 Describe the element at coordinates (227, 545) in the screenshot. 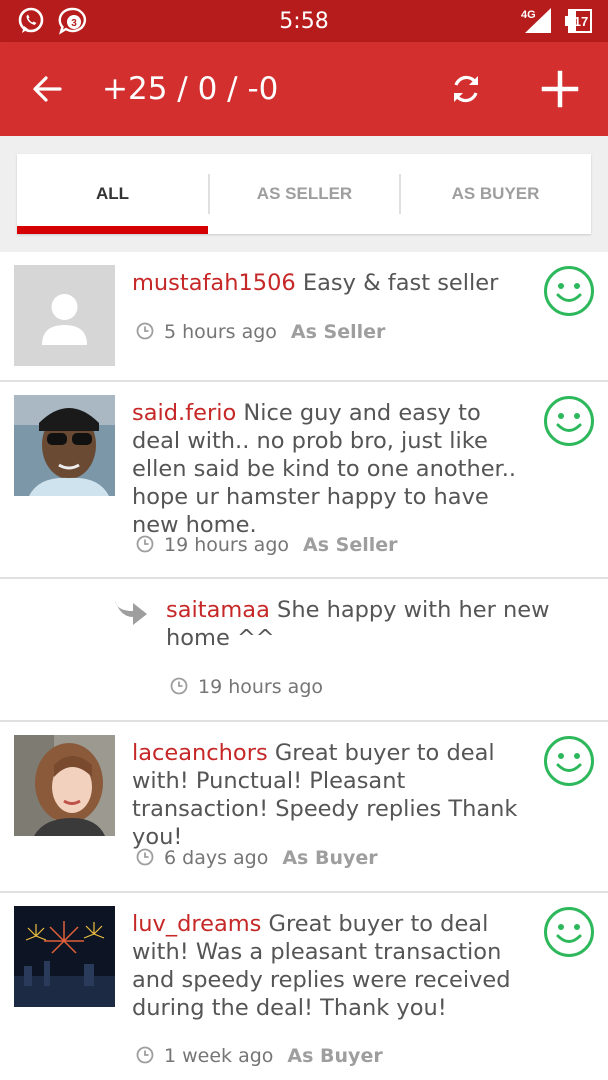

I see `review-time: 19 hours ago` at that location.